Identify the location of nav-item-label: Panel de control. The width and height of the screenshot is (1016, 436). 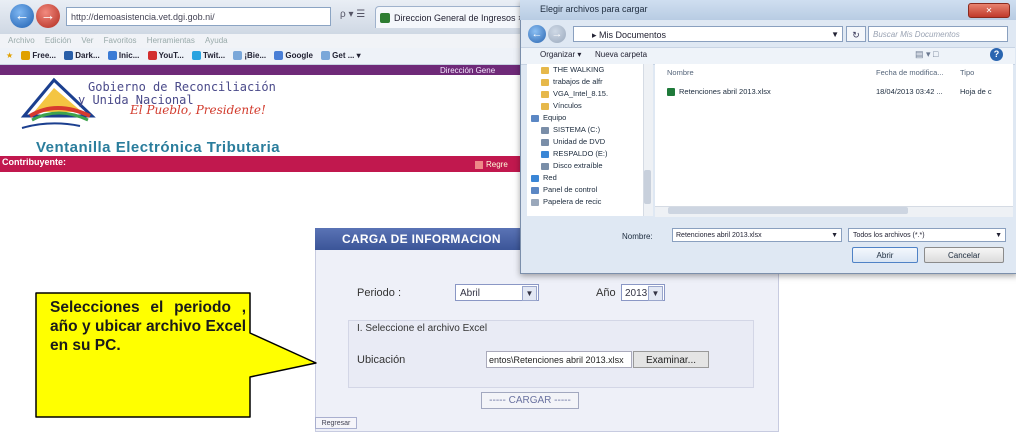
(570, 189).